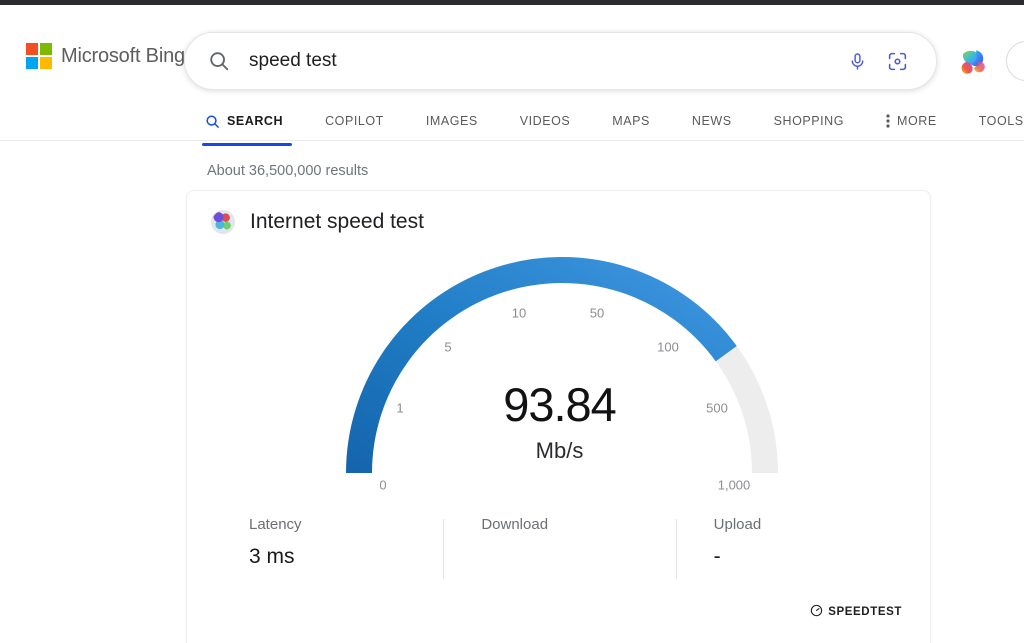 Image resolution: width=1024 pixels, height=643 pixels. Describe the element at coordinates (247, 144) in the screenshot. I see `active-tab-underline` at that location.